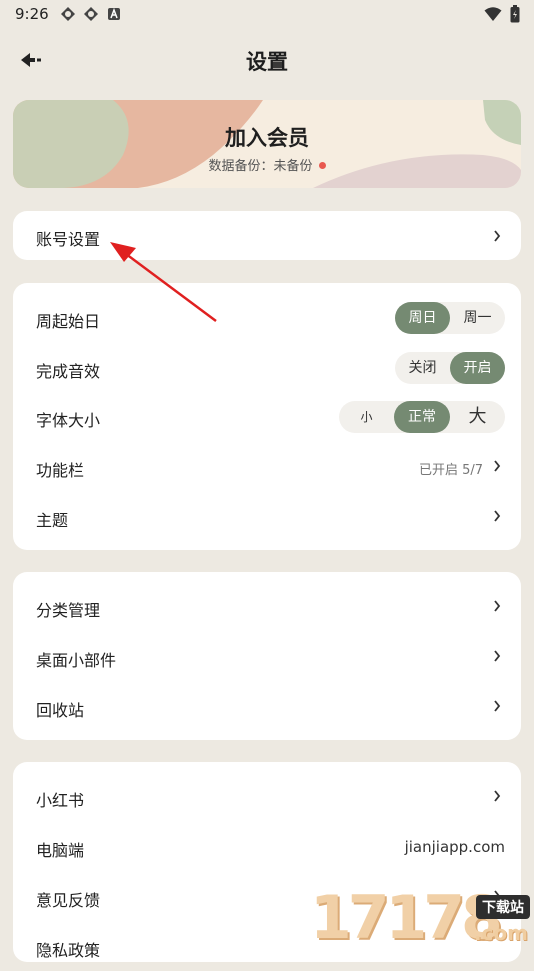 The image size is (534, 971). Describe the element at coordinates (68, 900) in the screenshot. I see `feedback-label: 意见反馈` at that location.